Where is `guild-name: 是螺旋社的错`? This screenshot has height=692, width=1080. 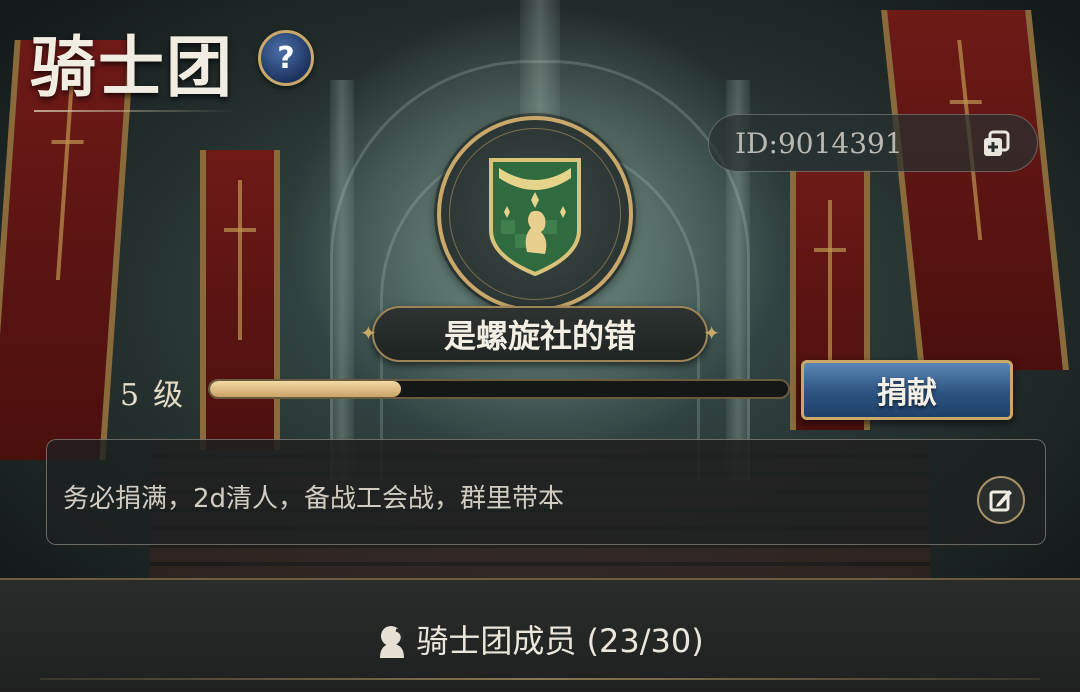 guild-name: 是螺旋社的错 is located at coordinates (539, 336).